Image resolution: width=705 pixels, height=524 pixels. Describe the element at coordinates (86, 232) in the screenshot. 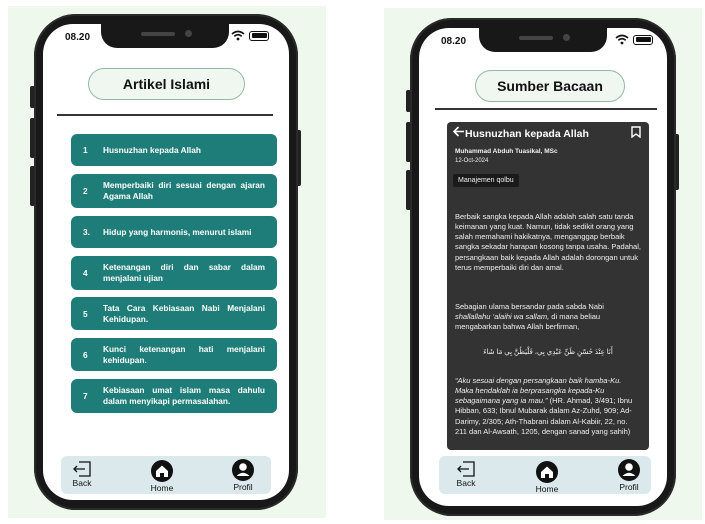

I see `article-number: 3.` at that location.